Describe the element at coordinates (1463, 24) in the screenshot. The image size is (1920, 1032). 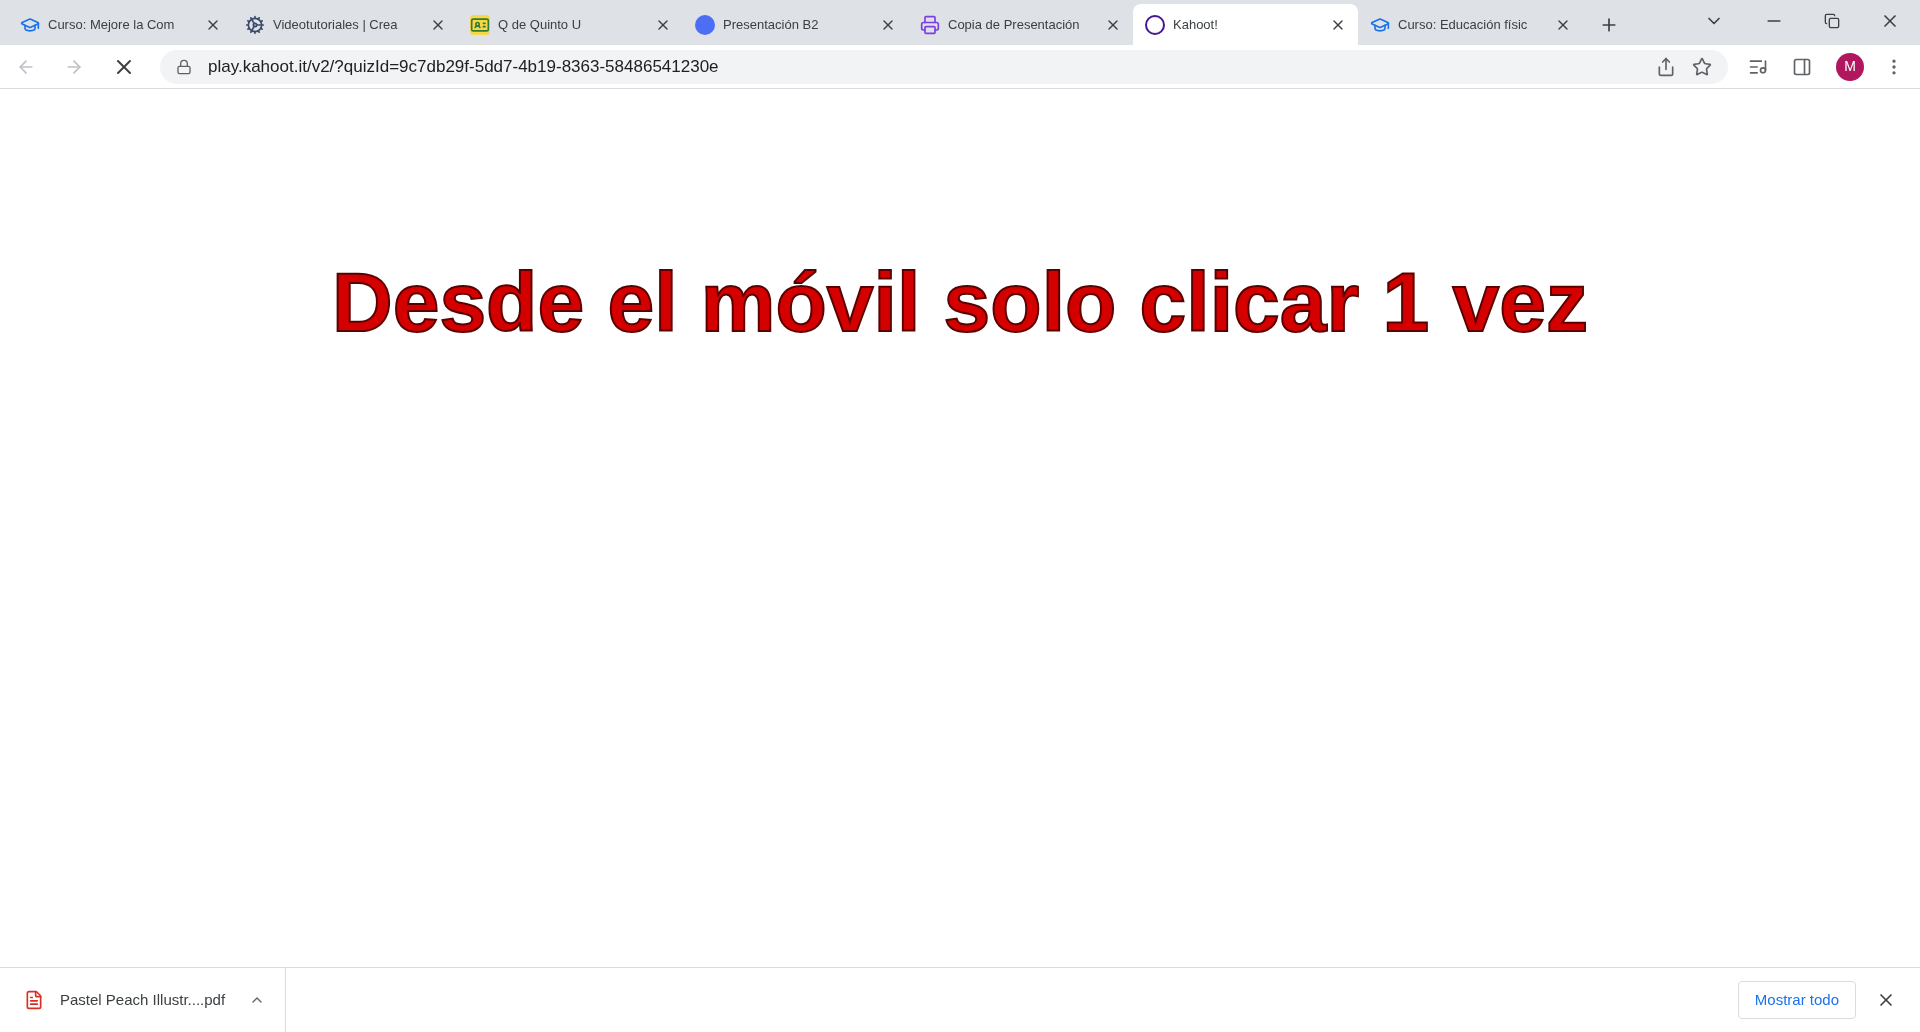
I see `tab-title: Curso: Educación físic` at that location.